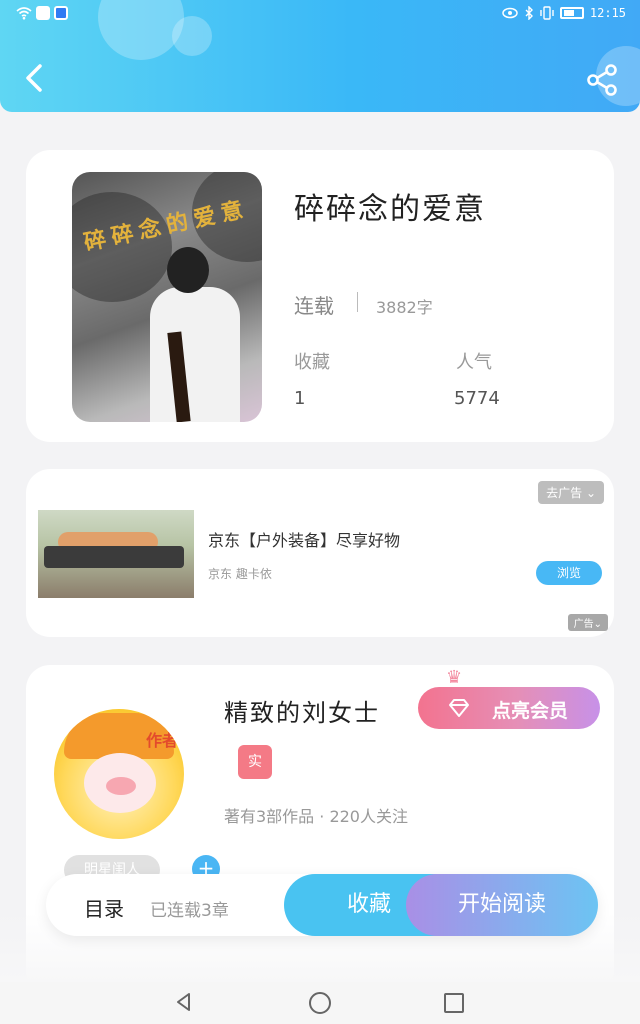 The height and width of the screenshot is (1024, 640). I want to click on back-arrow-icon, so click(35, 78).